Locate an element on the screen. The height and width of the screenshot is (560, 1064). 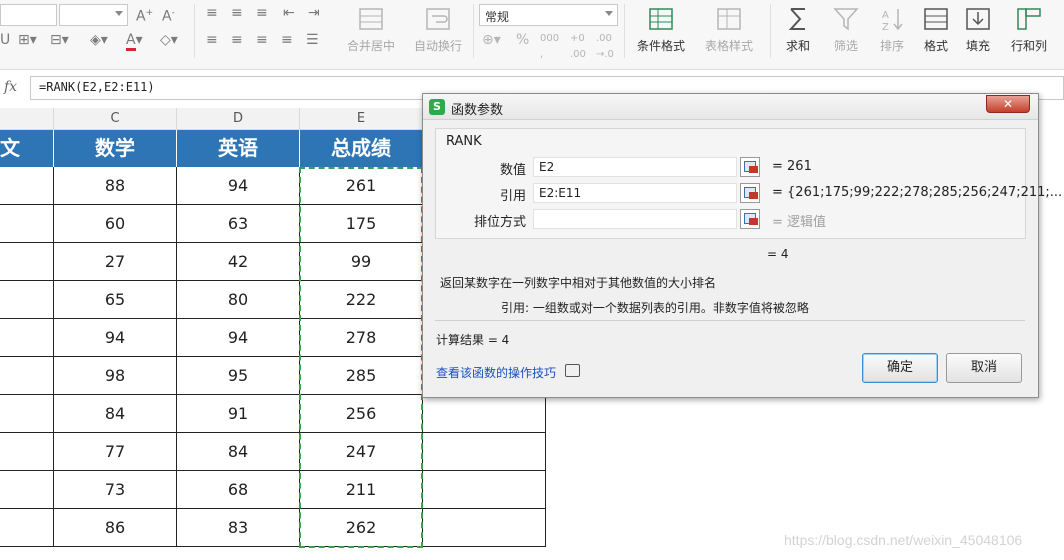
table-cell-E: 99 is located at coordinates (361, 262).